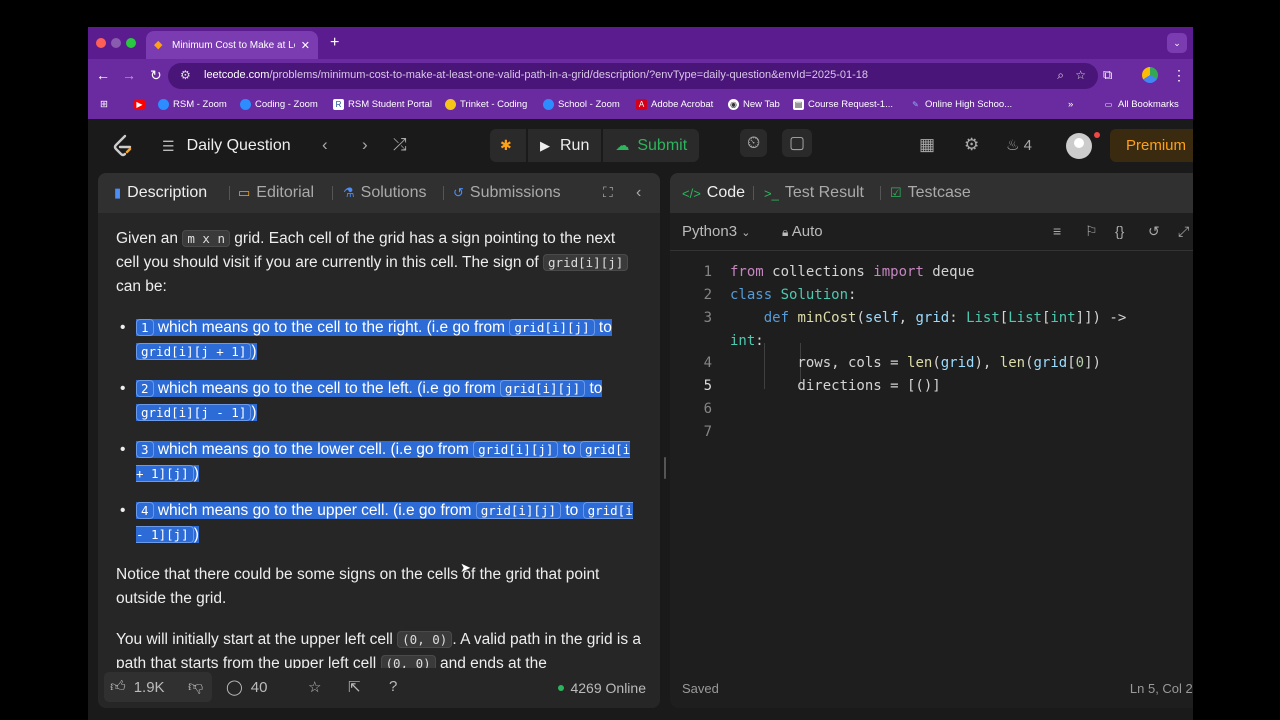 The height and width of the screenshot is (720, 1280). Describe the element at coordinates (199, 687) in the screenshot. I see `dislike-button: 👎︎` at that location.